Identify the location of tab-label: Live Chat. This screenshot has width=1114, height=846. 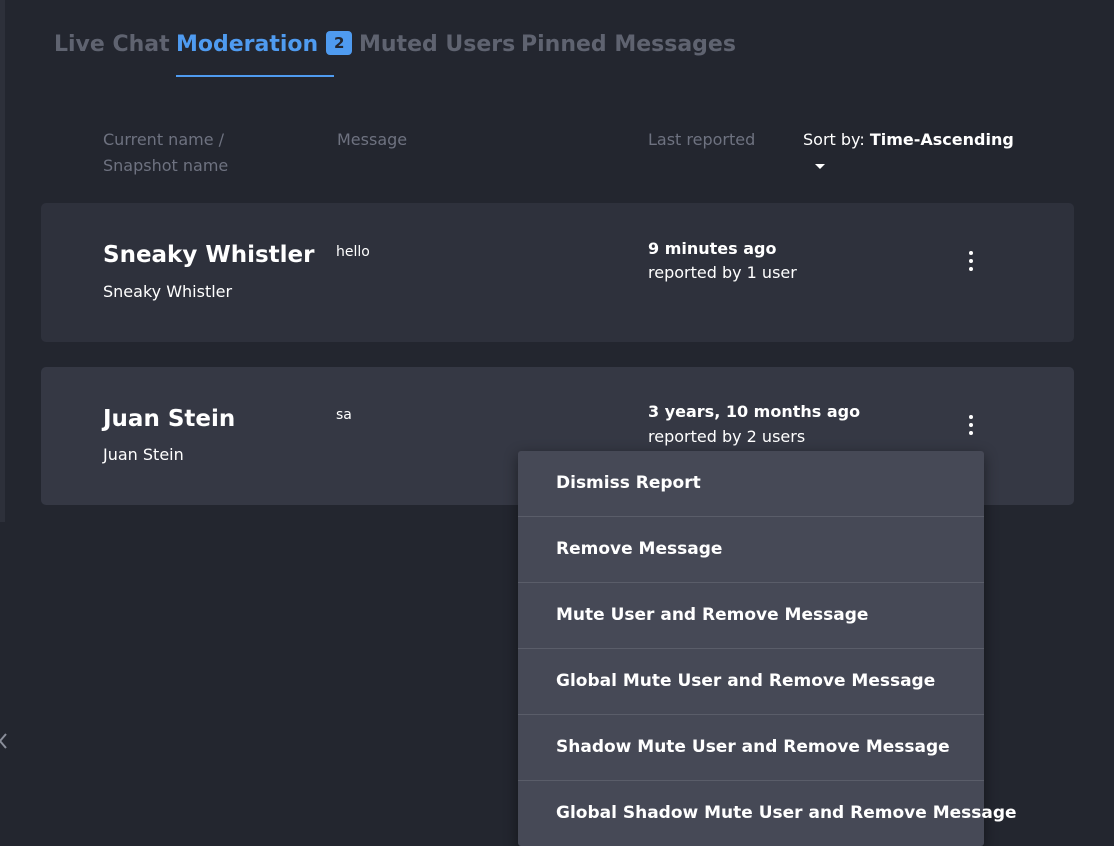
(112, 44).